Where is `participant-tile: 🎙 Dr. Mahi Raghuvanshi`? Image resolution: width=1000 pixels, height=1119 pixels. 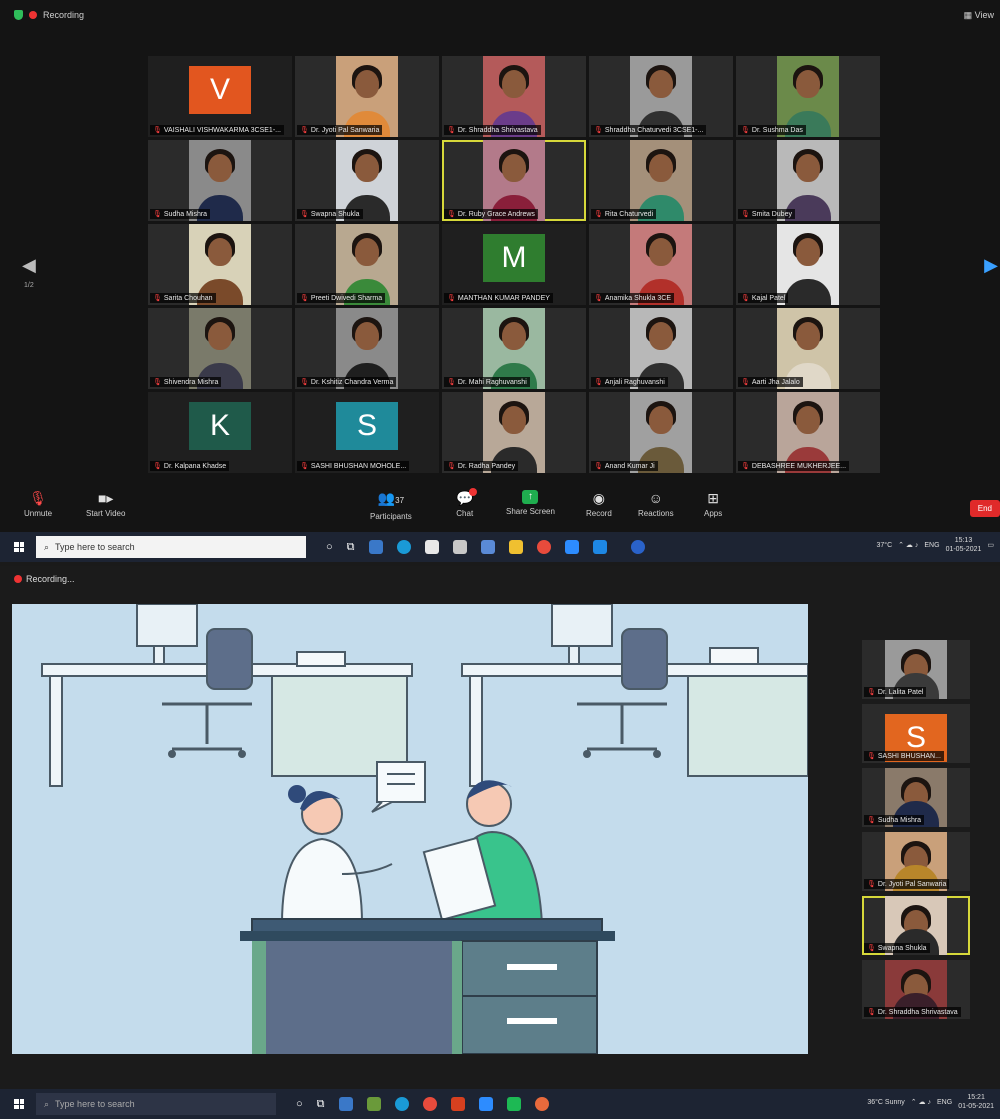
participant-tile: 🎙 Dr. Mahi Raghuvanshi is located at coordinates (514, 348).